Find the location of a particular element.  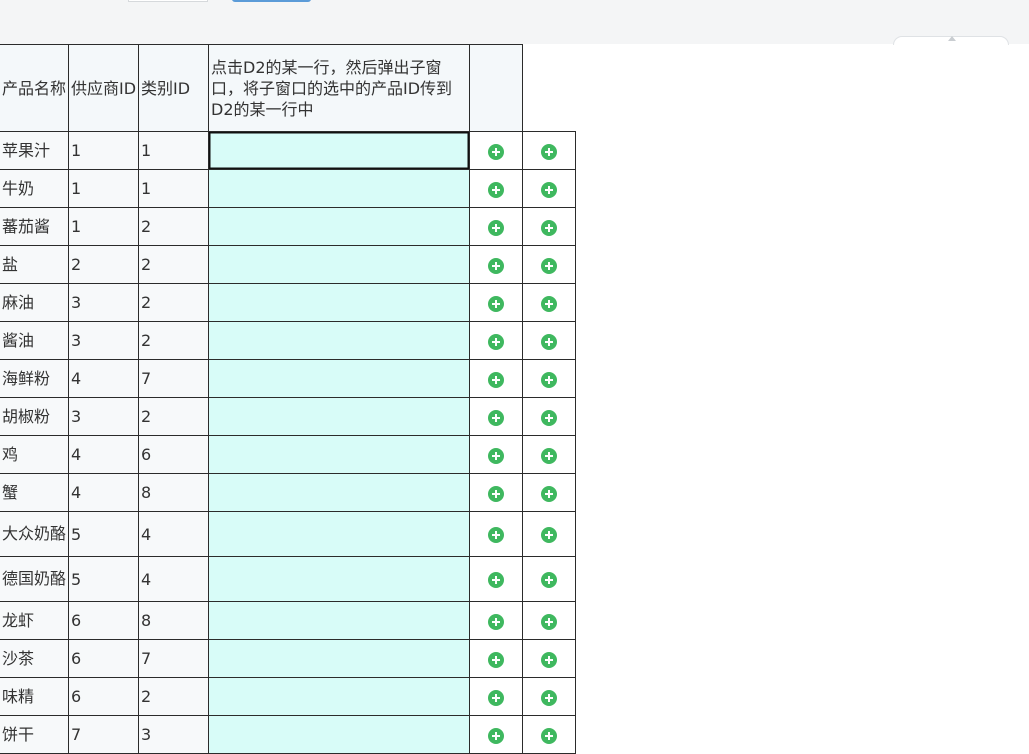

category-id-cell: 7 is located at coordinates (173, 378).